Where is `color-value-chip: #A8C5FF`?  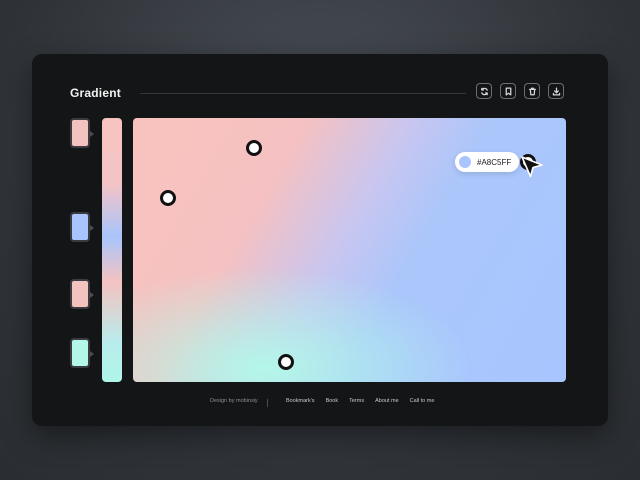 color-value-chip: #A8C5FF is located at coordinates (487, 162).